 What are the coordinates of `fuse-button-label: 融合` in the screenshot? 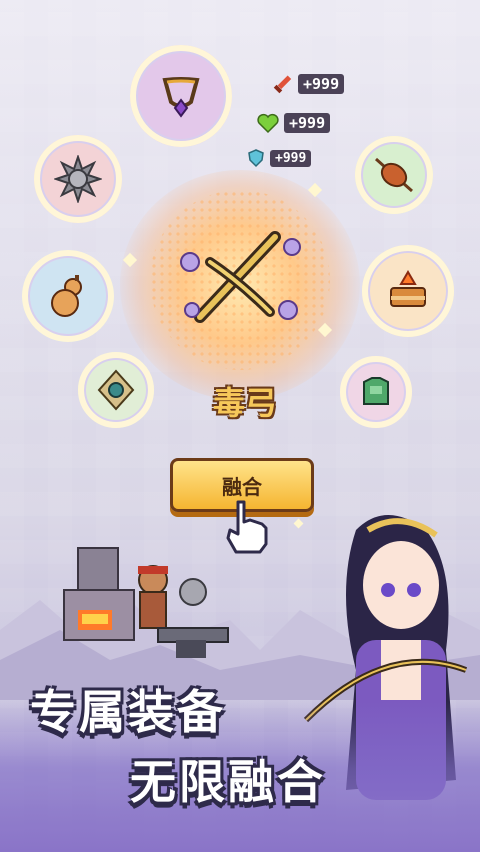 It's located at (242, 486).